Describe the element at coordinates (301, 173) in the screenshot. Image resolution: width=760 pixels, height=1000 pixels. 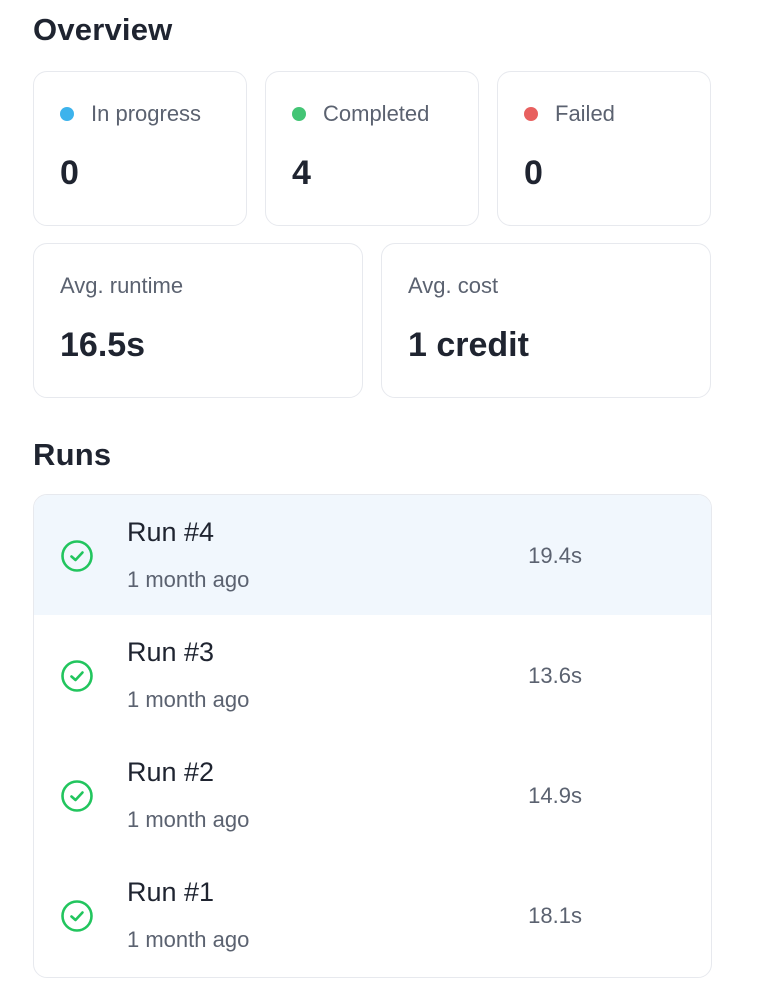
I see `stat-value: 4` at that location.